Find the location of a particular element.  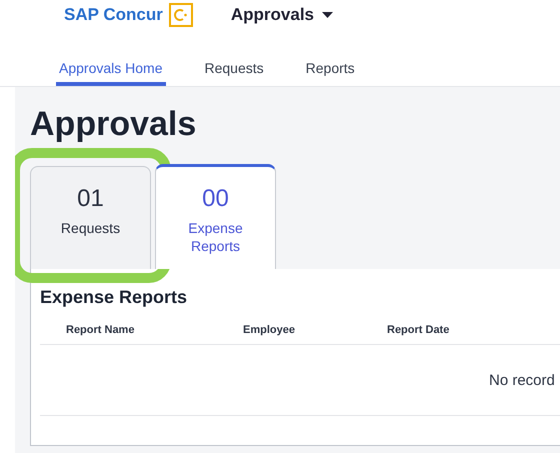

tile-count: 00 is located at coordinates (215, 199).